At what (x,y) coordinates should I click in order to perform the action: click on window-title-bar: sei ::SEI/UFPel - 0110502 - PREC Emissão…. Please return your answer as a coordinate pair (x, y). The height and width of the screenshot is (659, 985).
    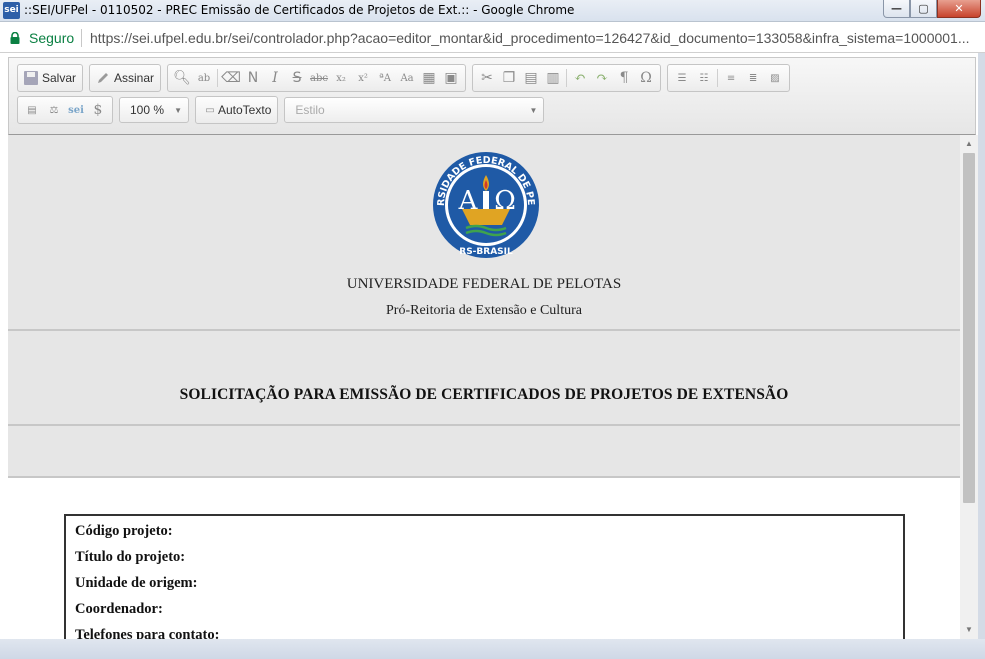
    Looking at the image, I should click on (492, 11).